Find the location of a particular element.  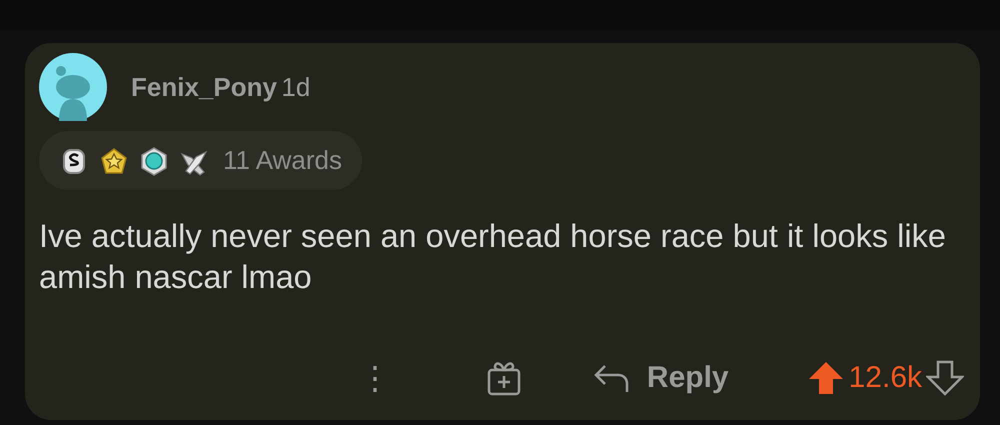

comment-age: 1d is located at coordinates (295, 87).